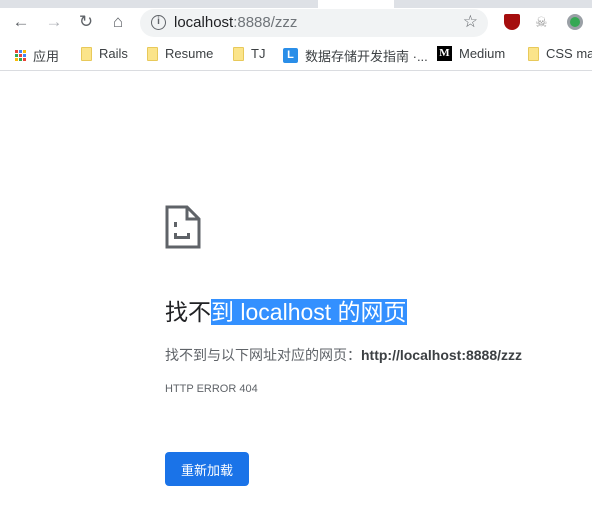 This screenshot has height=509, width=592. I want to click on status-extension-icon, so click(575, 22).